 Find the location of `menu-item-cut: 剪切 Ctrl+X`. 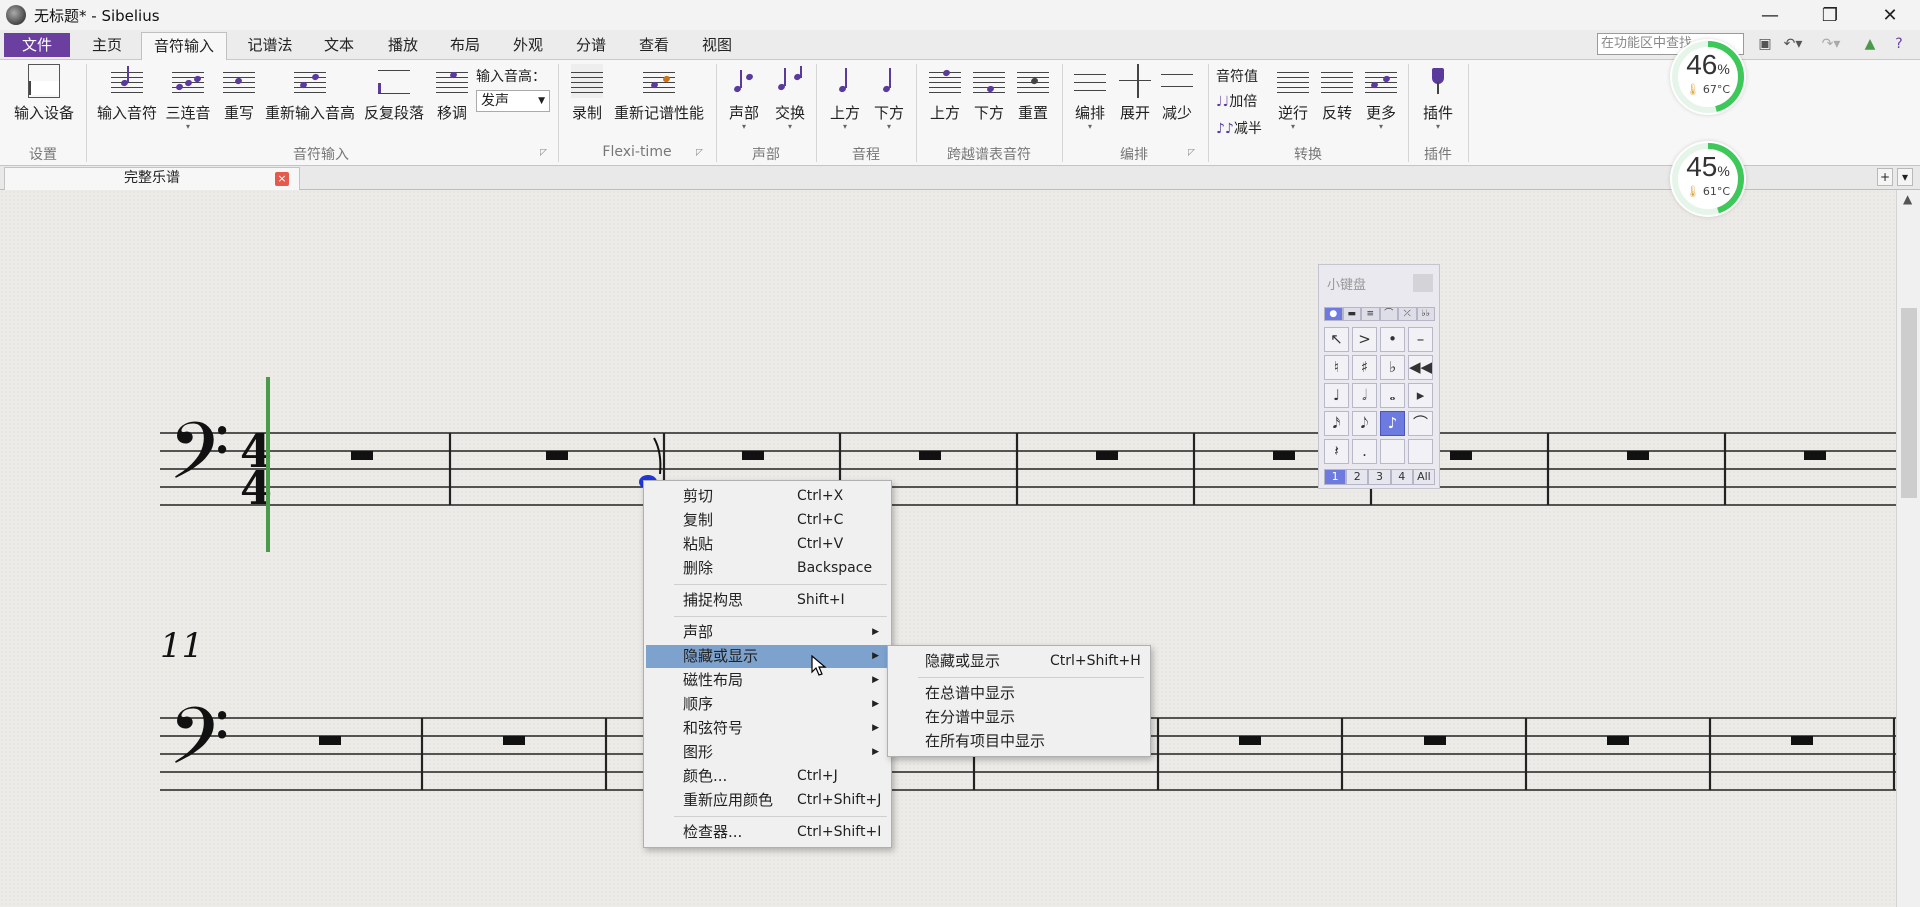

menu-item-cut: 剪切 Ctrl+X is located at coordinates (767, 496).